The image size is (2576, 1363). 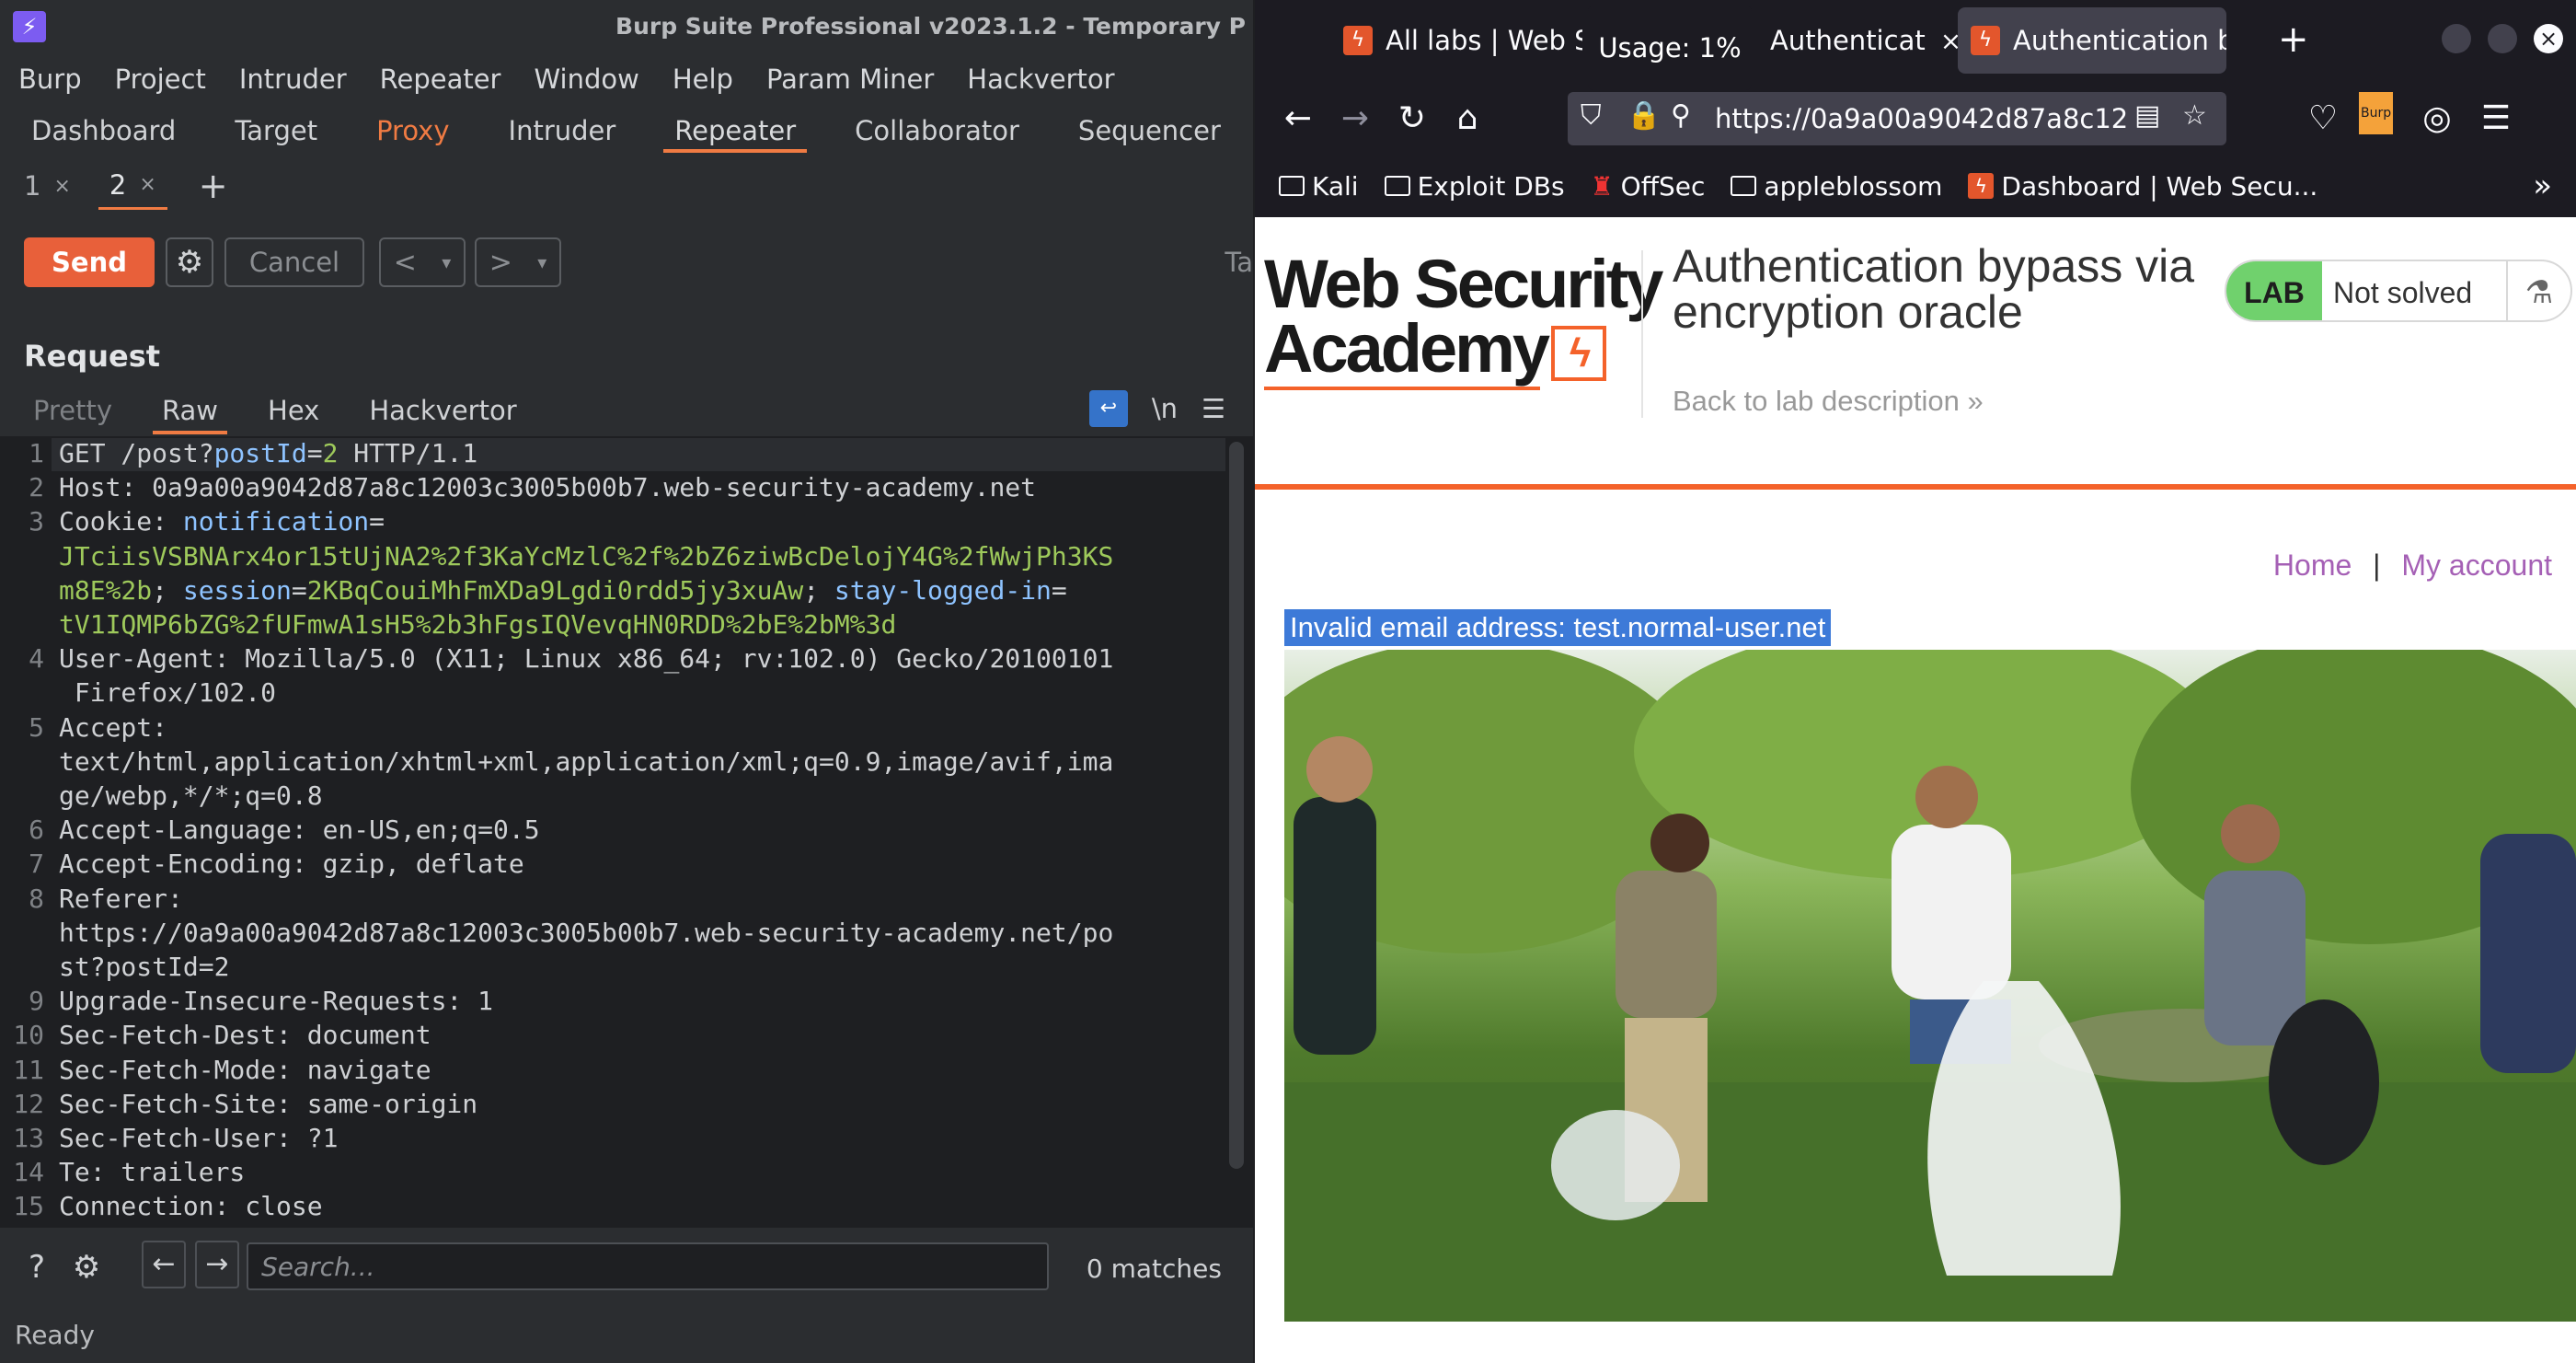 What do you see at coordinates (2312, 565) in the screenshot?
I see `home-link: Home` at bounding box center [2312, 565].